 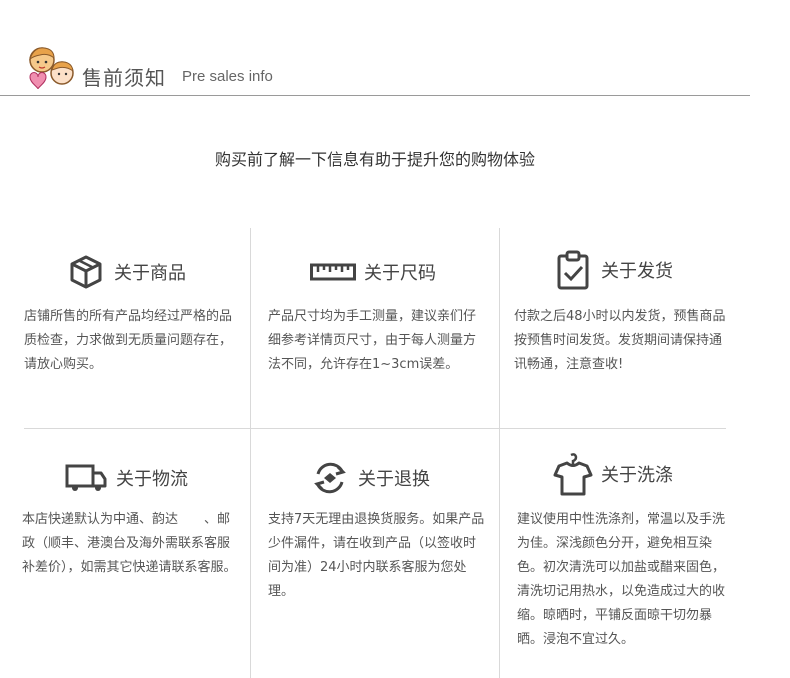 I want to click on info-card-title: 关于退换, so click(x=394, y=479).